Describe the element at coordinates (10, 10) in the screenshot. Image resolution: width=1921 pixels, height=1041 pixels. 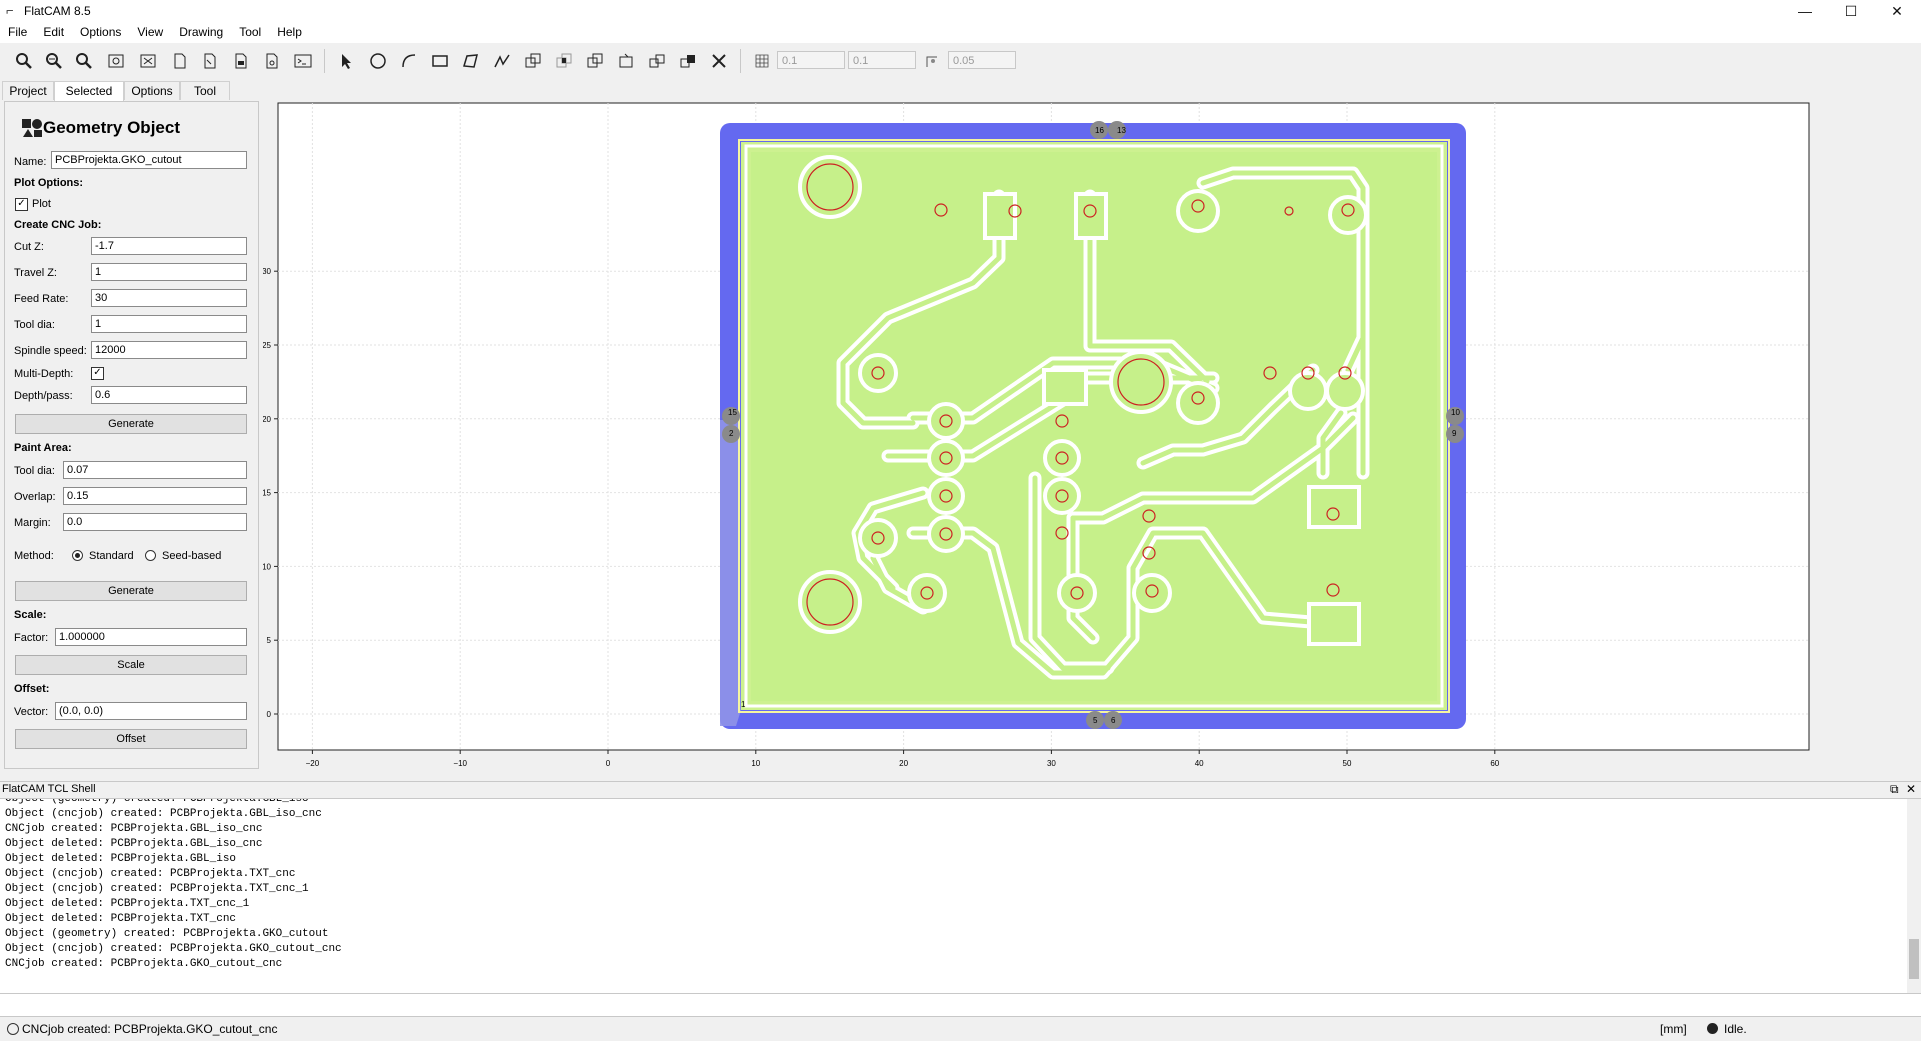
I see `app-icon: ⌐` at that location.